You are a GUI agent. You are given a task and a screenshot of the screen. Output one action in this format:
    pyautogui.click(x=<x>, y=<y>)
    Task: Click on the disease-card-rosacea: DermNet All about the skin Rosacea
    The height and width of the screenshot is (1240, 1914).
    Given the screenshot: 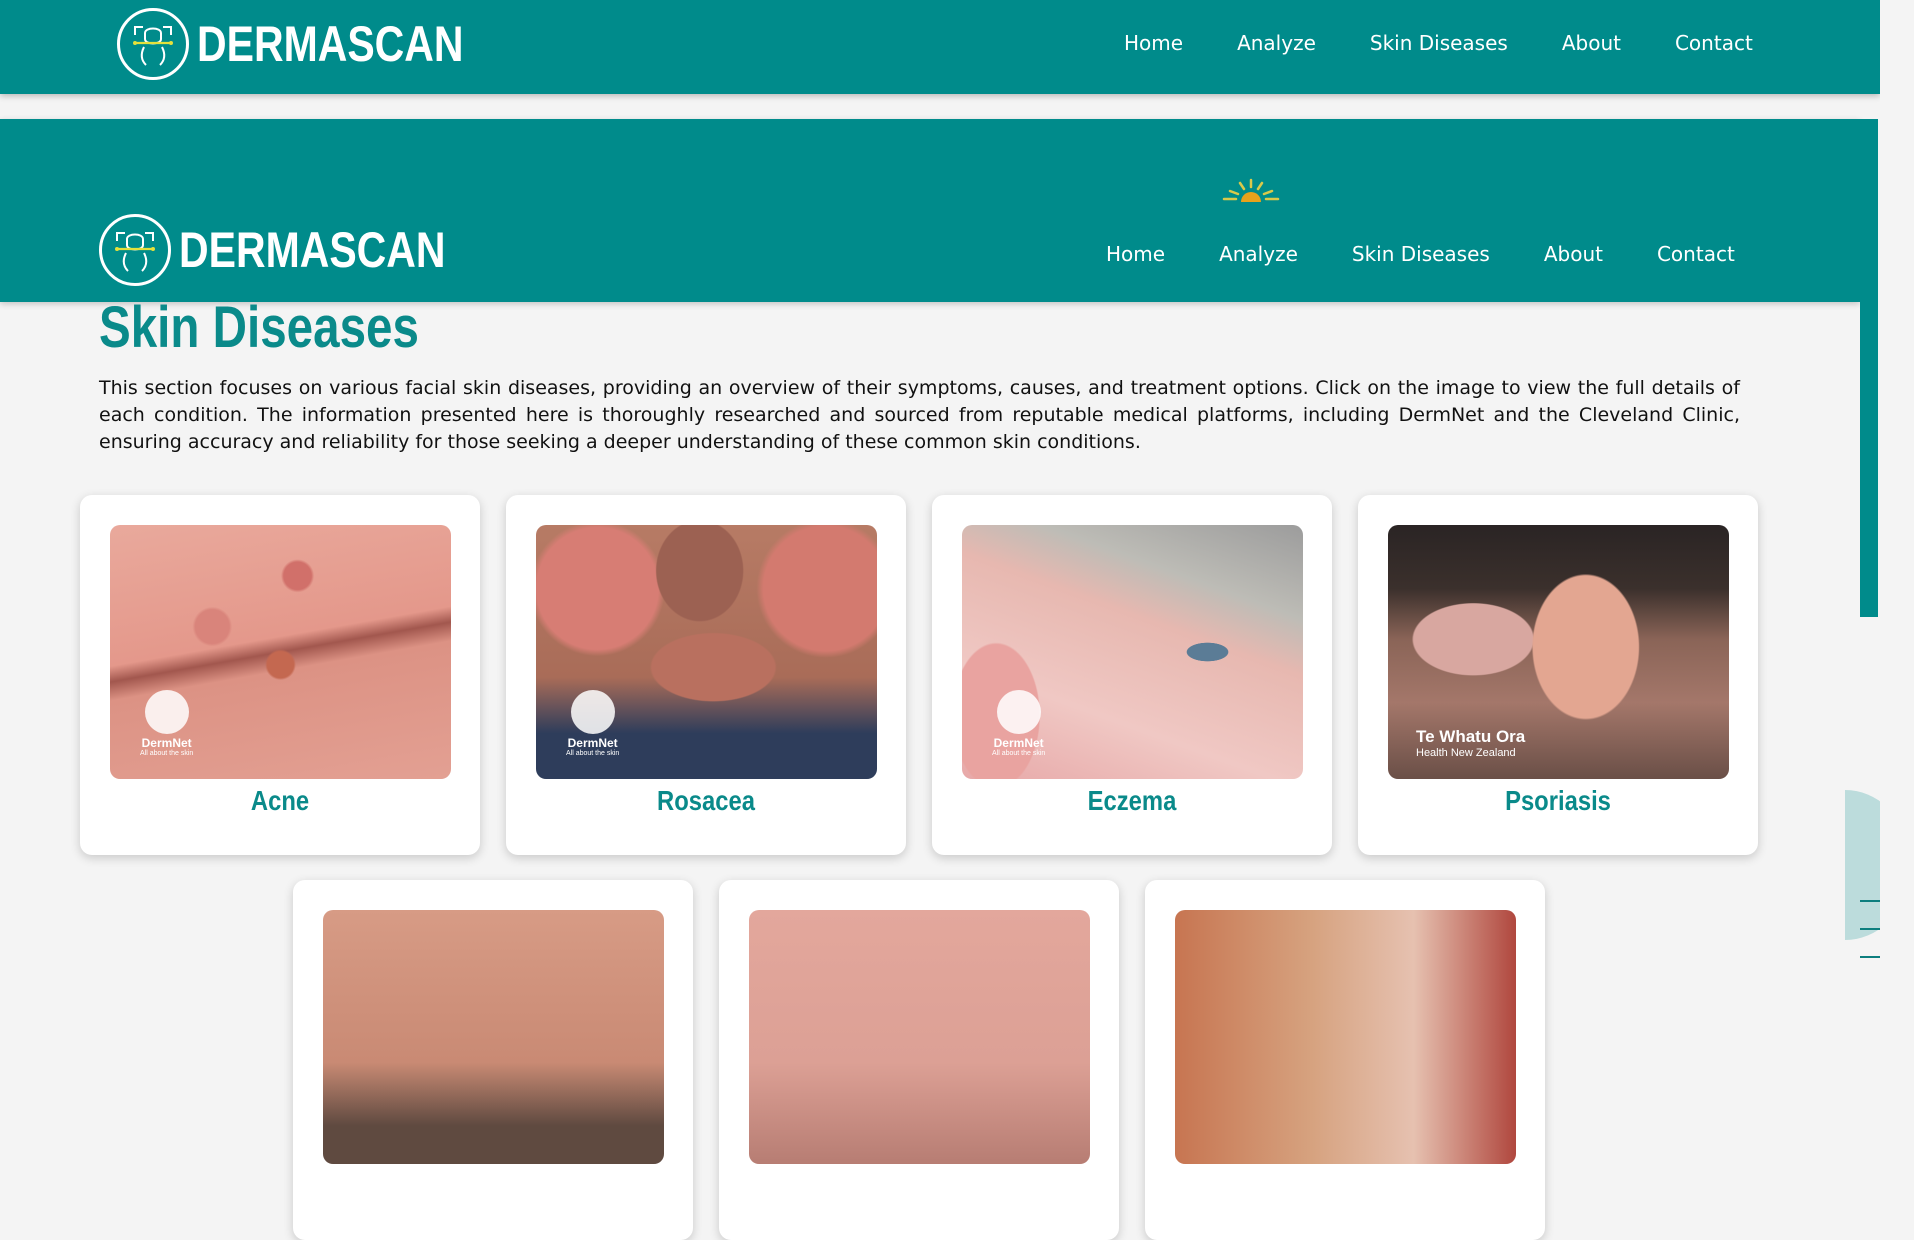 What is the action you would take?
    pyautogui.click(x=706, y=675)
    